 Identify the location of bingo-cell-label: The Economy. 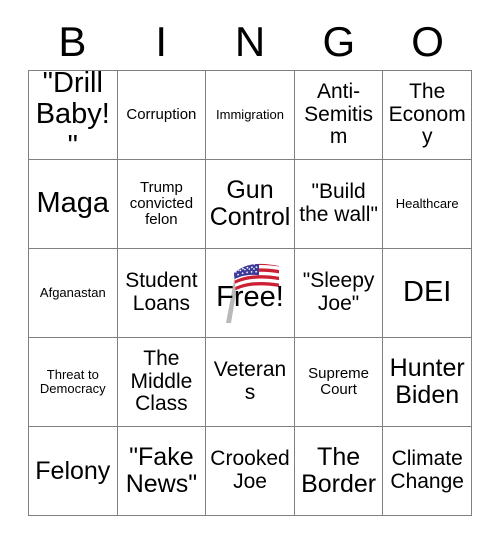
(427, 114).